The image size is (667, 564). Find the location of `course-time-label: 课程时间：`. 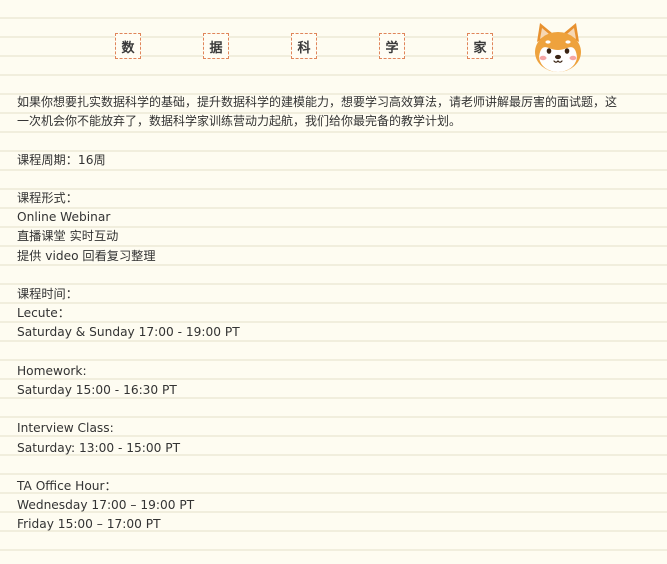

course-time-label: 课程时间： is located at coordinates (47, 293).